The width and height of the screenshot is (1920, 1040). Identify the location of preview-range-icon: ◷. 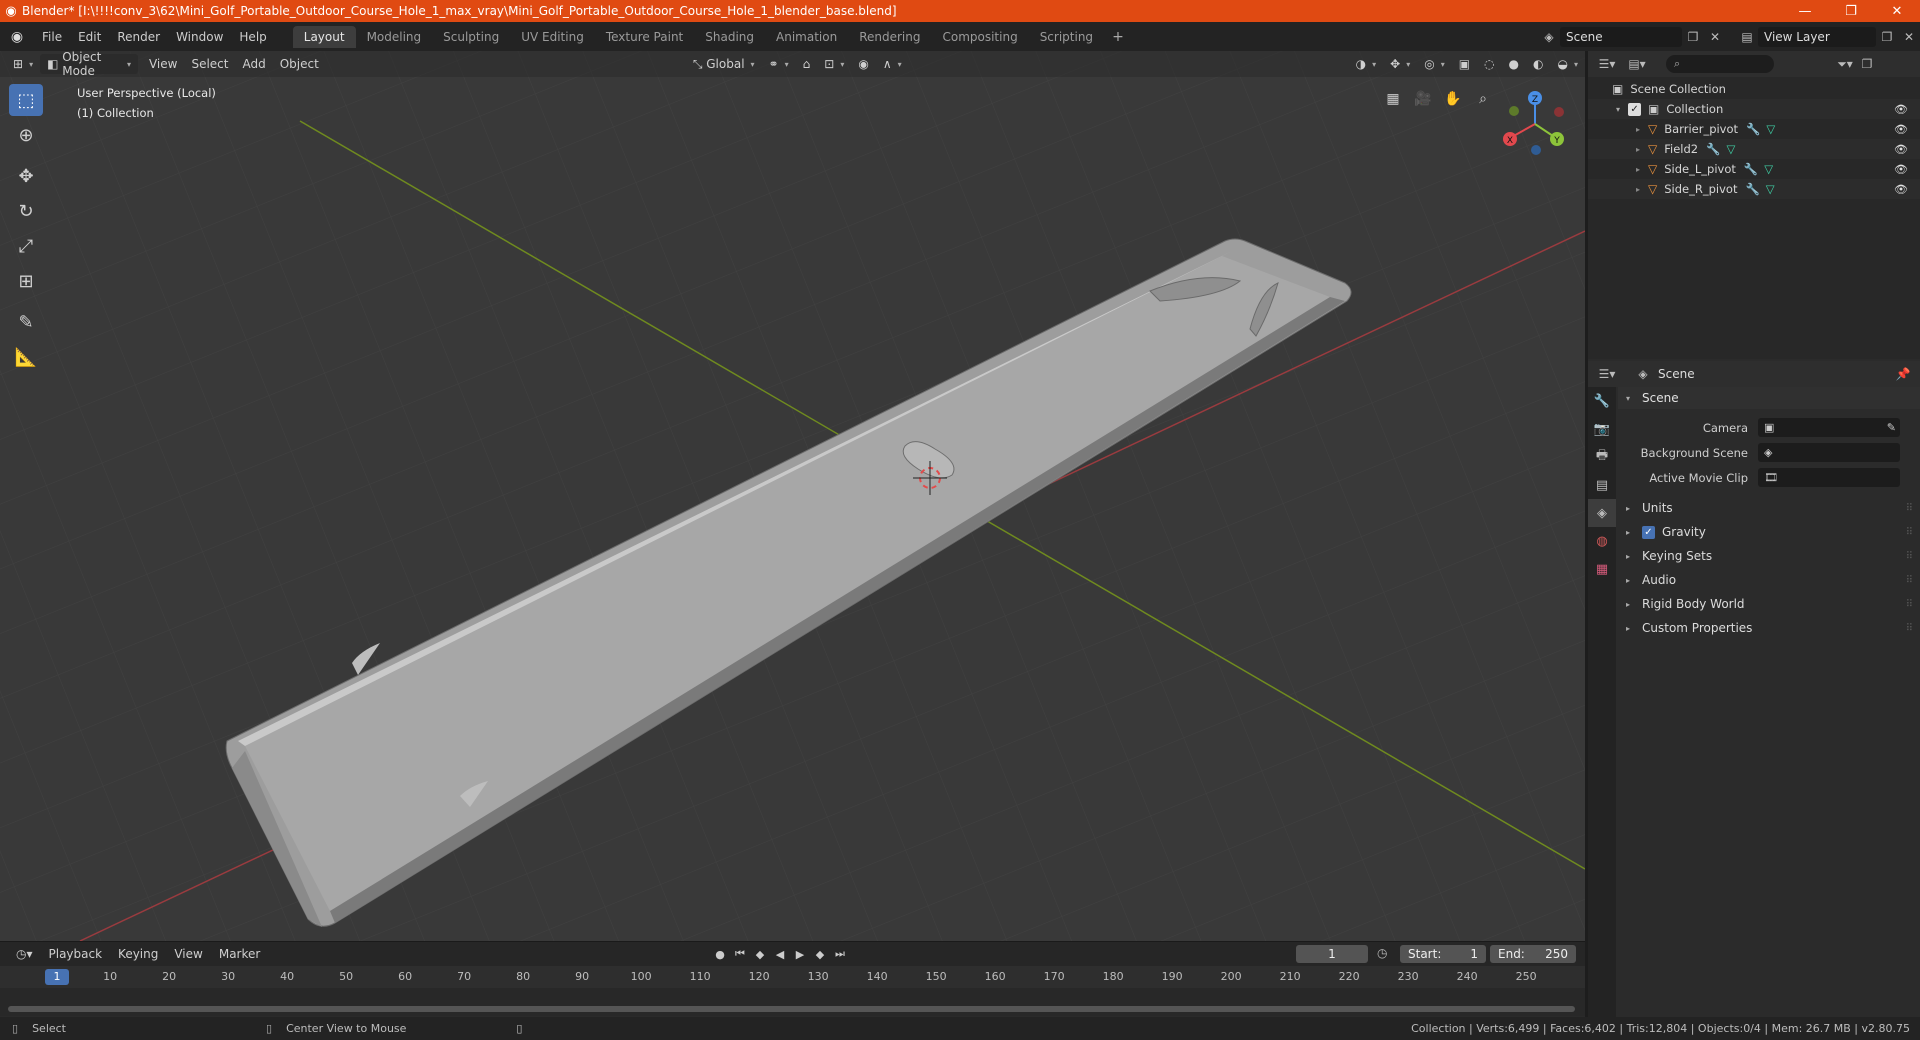
(1382, 953).